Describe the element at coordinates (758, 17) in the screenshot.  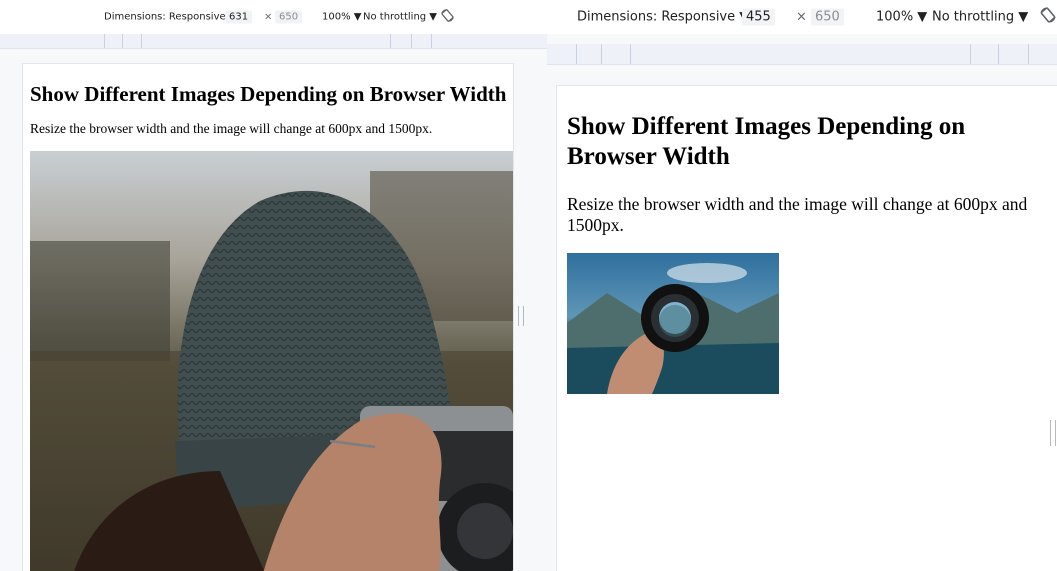
I see `width-input: 455` at that location.